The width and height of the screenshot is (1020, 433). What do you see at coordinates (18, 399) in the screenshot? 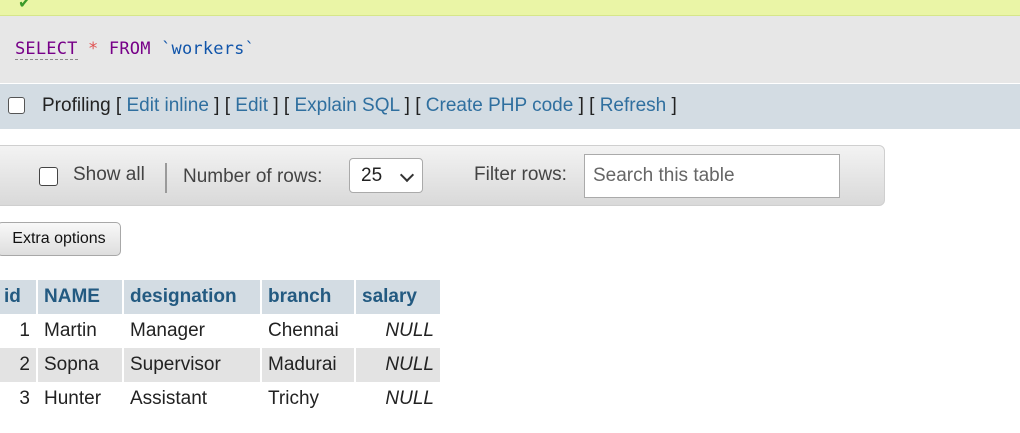
I see `cell-id: 3` at bounding box center [18, 399].